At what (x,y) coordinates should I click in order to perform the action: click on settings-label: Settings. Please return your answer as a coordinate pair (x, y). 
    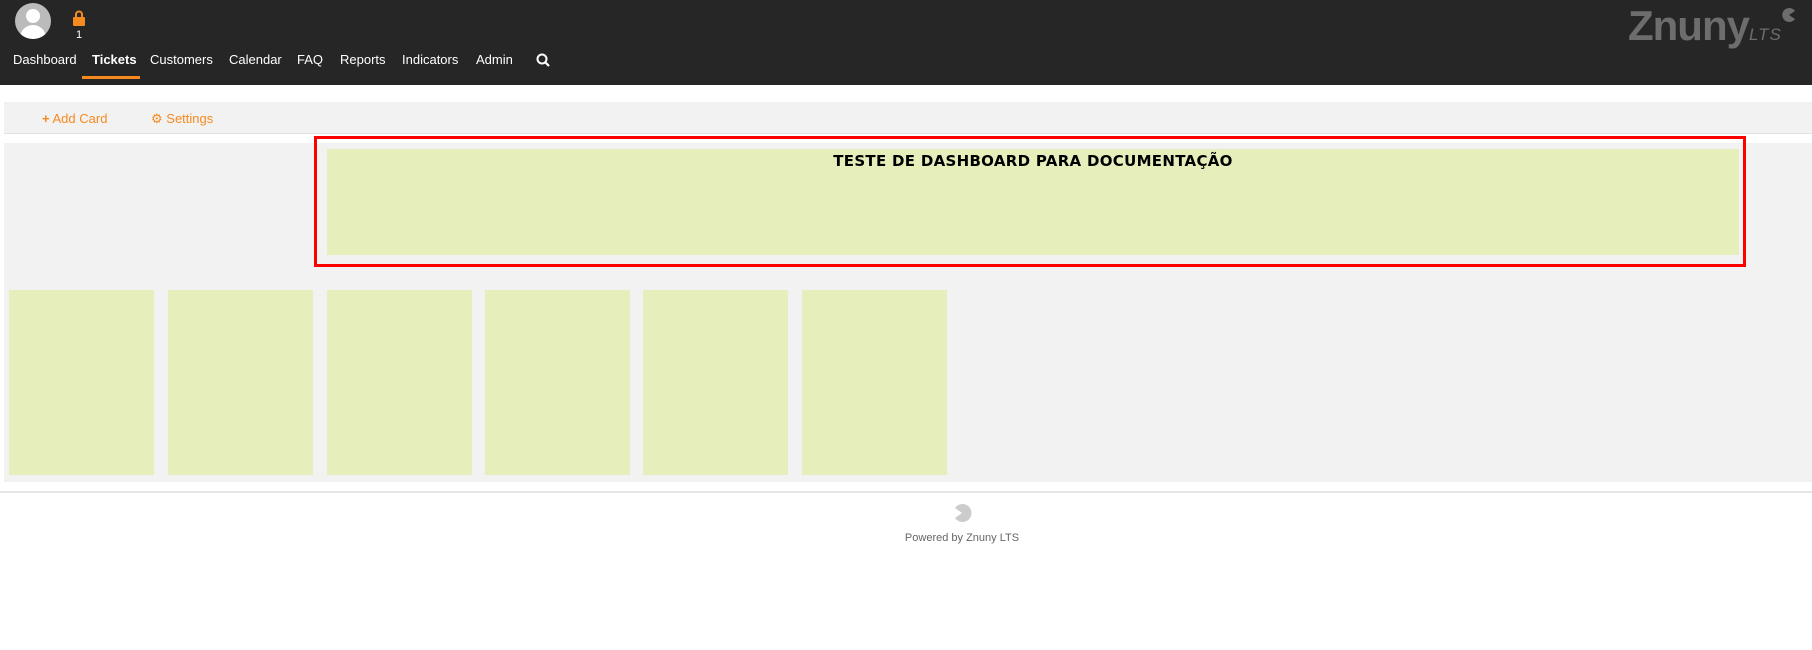
    Looking at the image, I should click on (190, 118).